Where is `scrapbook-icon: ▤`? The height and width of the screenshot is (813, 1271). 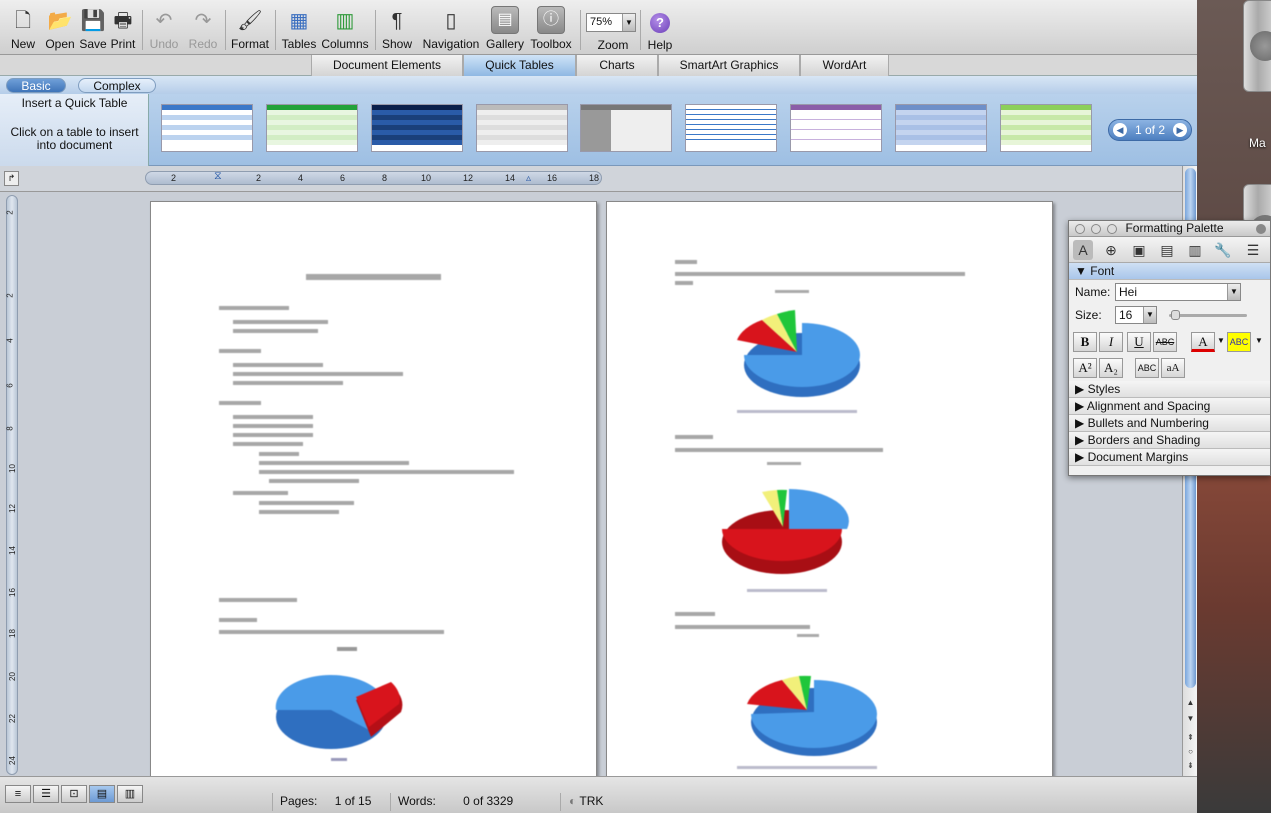
scrapbook-icon: ▤ is located at coordinates (1167, 250).